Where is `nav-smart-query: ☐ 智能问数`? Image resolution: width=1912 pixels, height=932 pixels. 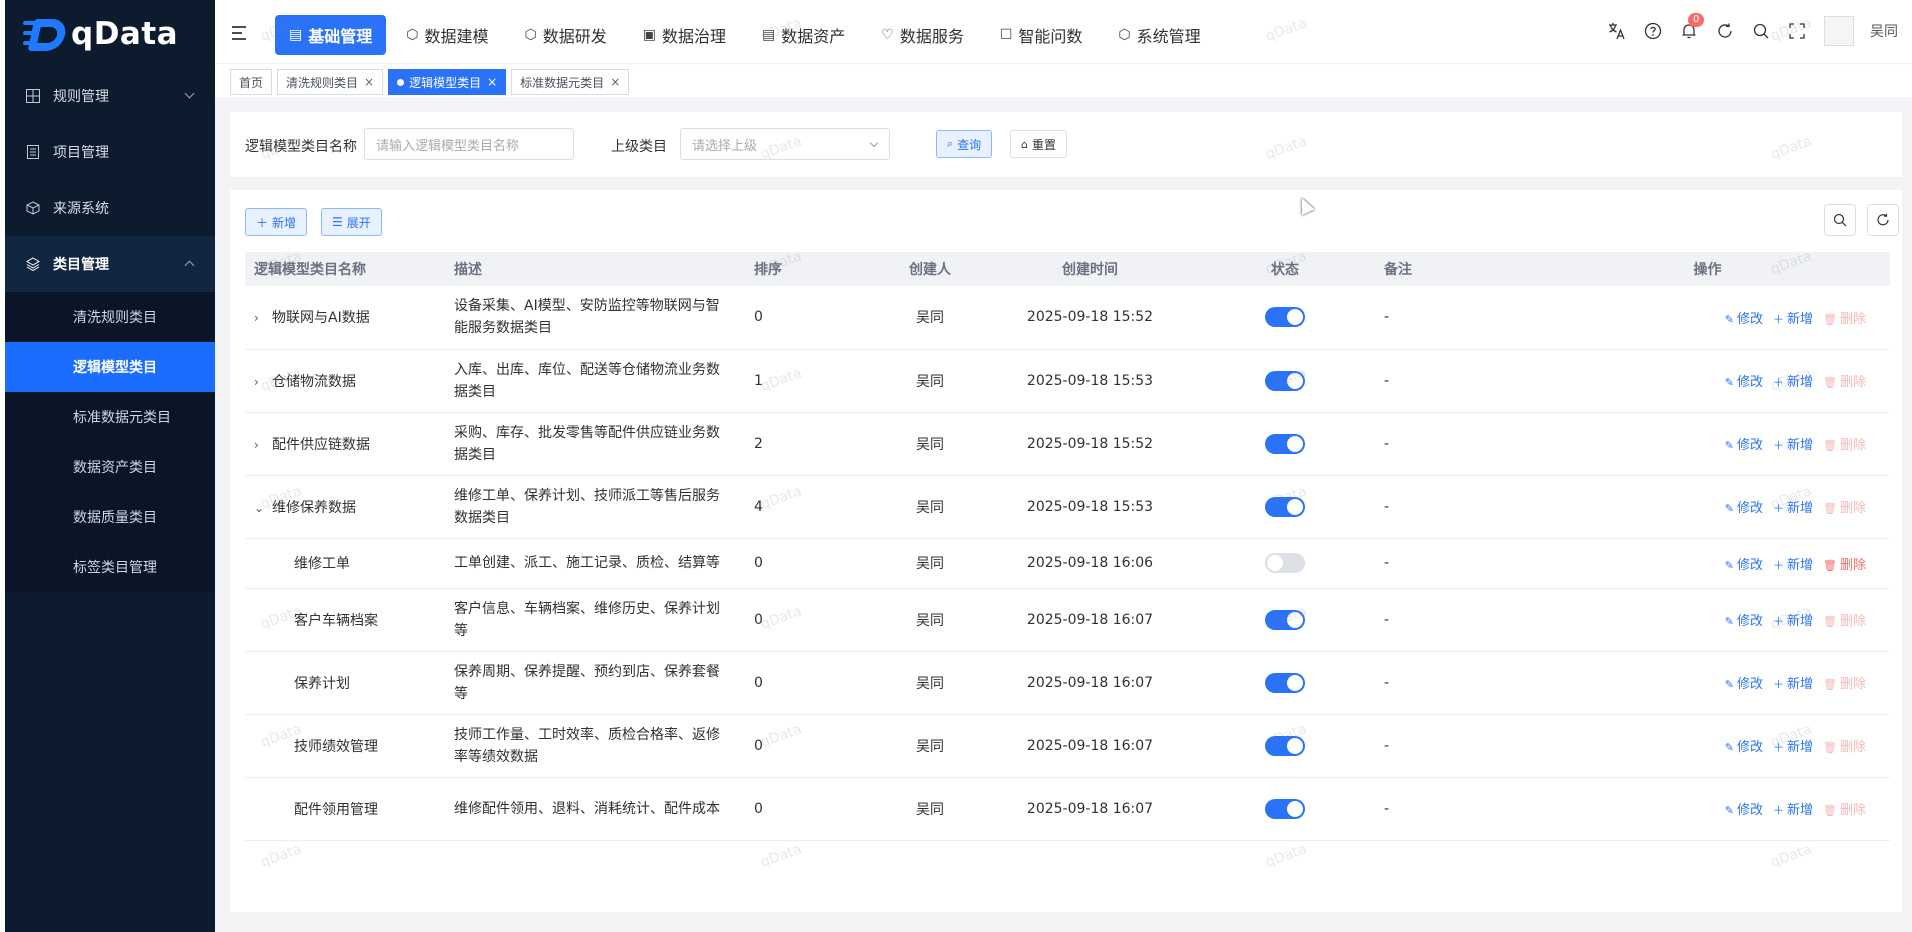 nav-smart-query: ☐ 智能问数 is located at coordinates (1041, 35).